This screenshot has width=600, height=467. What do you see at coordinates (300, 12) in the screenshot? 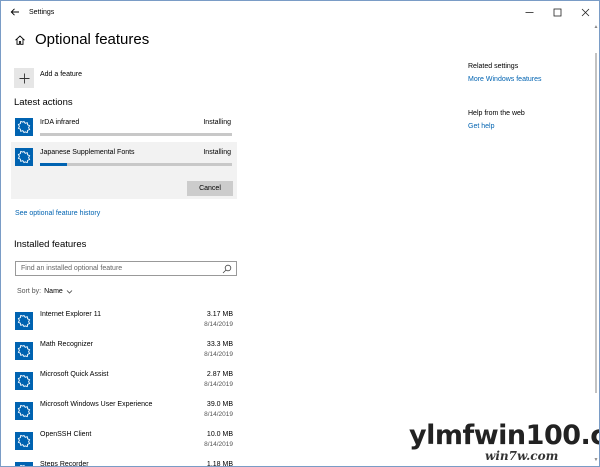
I see `title-bar: Settings` at bounding box center [300, 12].